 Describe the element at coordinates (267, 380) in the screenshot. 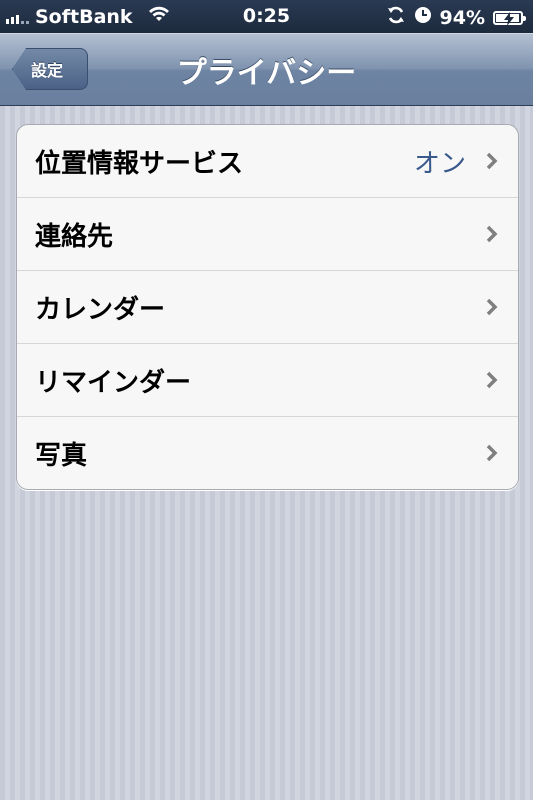

I see `list-item-reminders: リマインダー` at that location.